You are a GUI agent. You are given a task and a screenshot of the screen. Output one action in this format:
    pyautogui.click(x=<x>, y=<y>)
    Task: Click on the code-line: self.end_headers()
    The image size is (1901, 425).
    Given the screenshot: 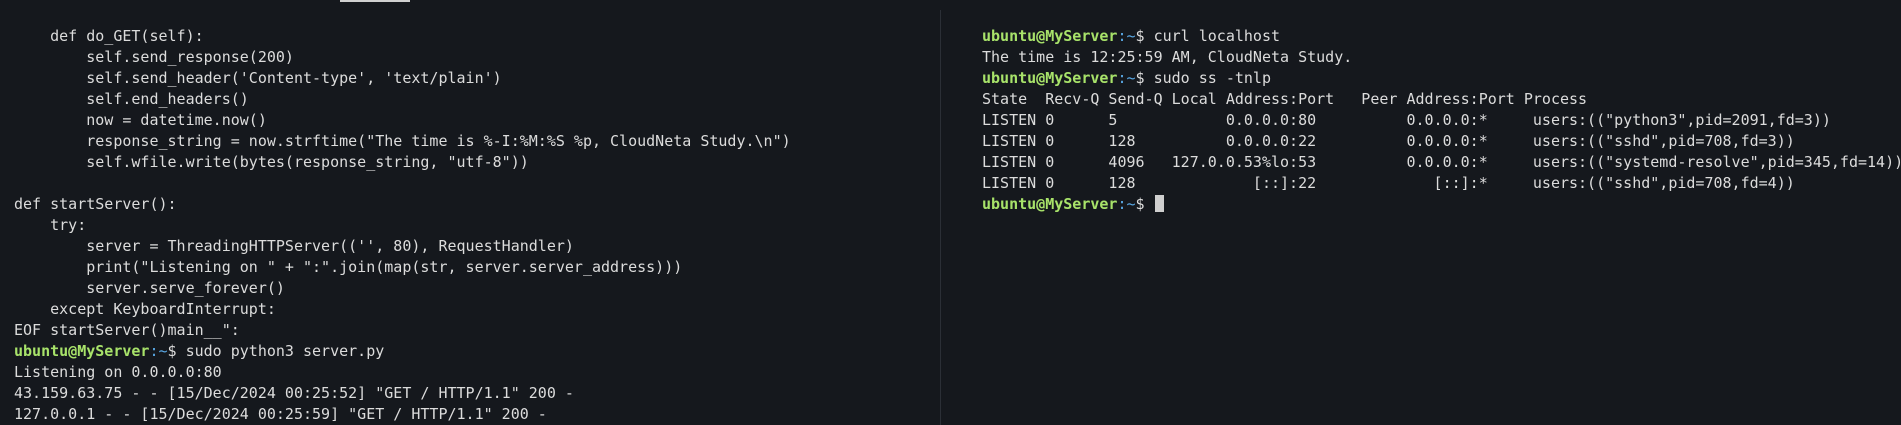 What is the action you would take?
    pyautogui.click(x=131, y=99)
    